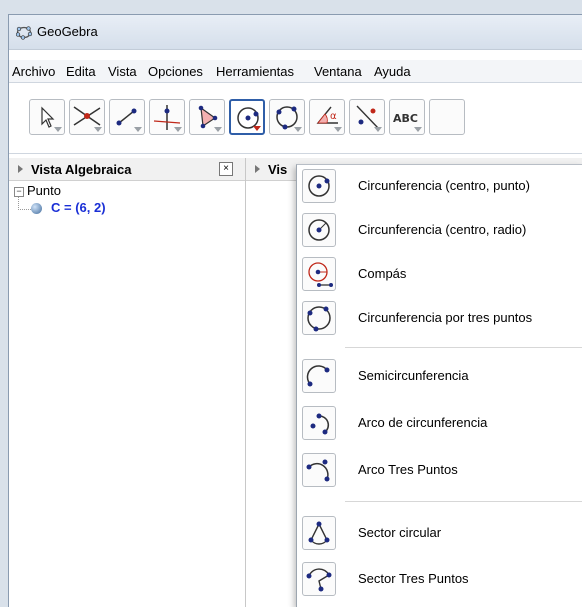  What do you see at coordinates (400, 532) in the screenshot?
I see `dropdown-item-label: Sector circular` at bounding box center [400, 532].